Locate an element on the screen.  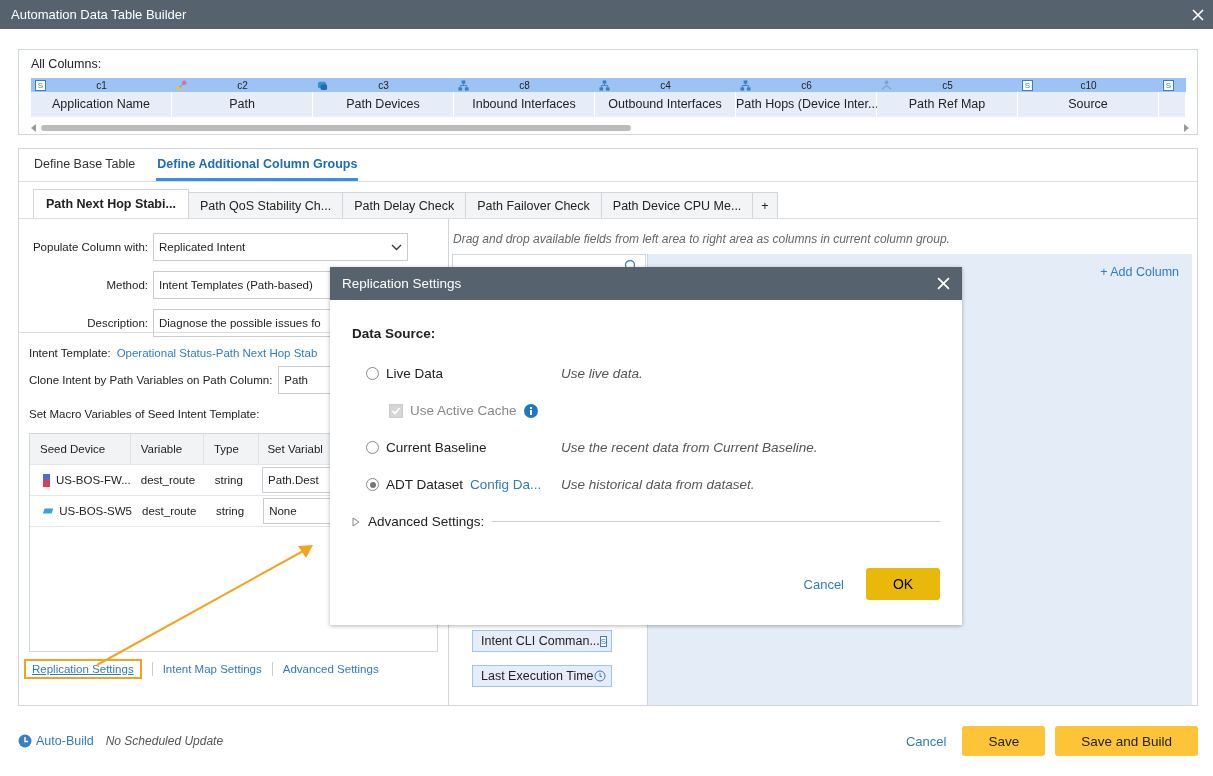
auto-build-link: Auto-Build is located at coordinates (56, 741).